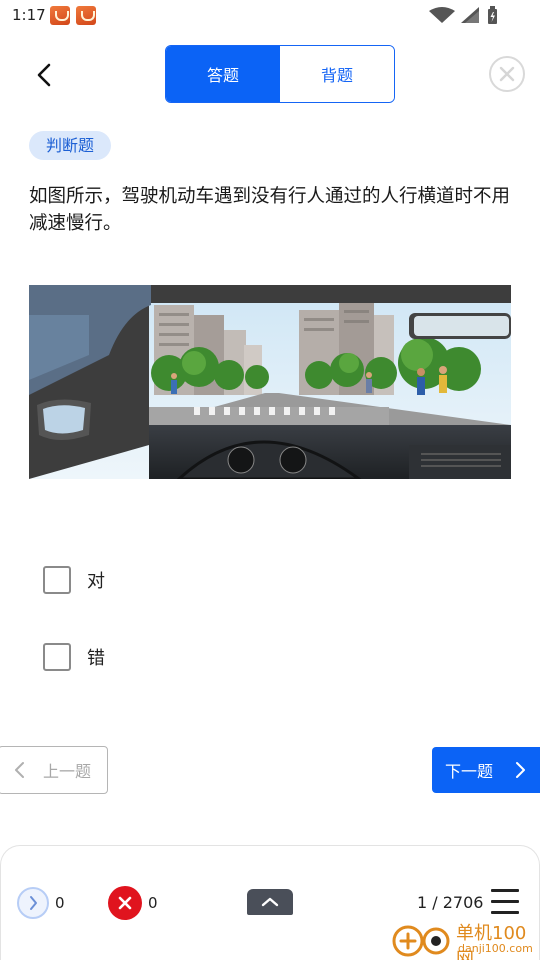 This screenshot has height=960, width=540. Describe the element at coordinates (470, 15) in the screenshot. I see `signal-icon` at that location.